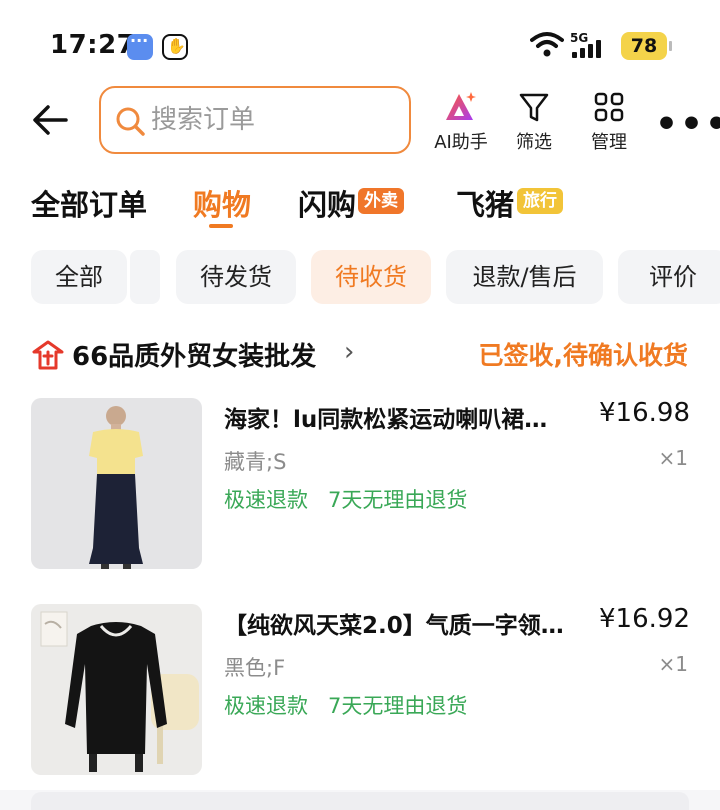 The width and height of the screenshot is (720, 810). I want to click on message-notification-icon, so click(140, 45).